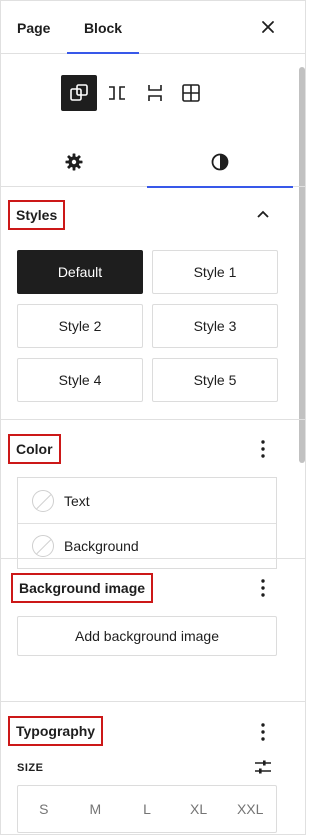 The image size is (320, 835). I want to click on variation-group-button, so click(79, 93).